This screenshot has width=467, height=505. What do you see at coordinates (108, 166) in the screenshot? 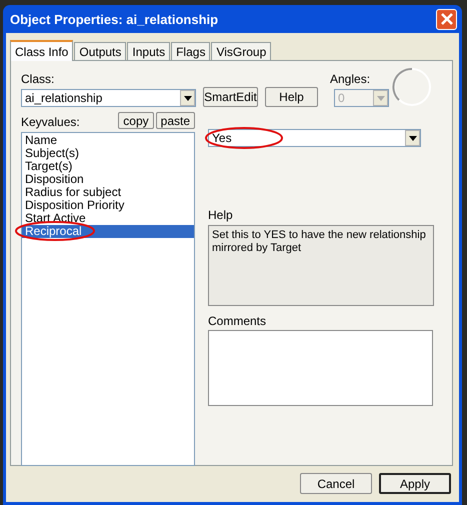
I see `keyvalue-item: Target(s)` at bounding box center [108, 166].